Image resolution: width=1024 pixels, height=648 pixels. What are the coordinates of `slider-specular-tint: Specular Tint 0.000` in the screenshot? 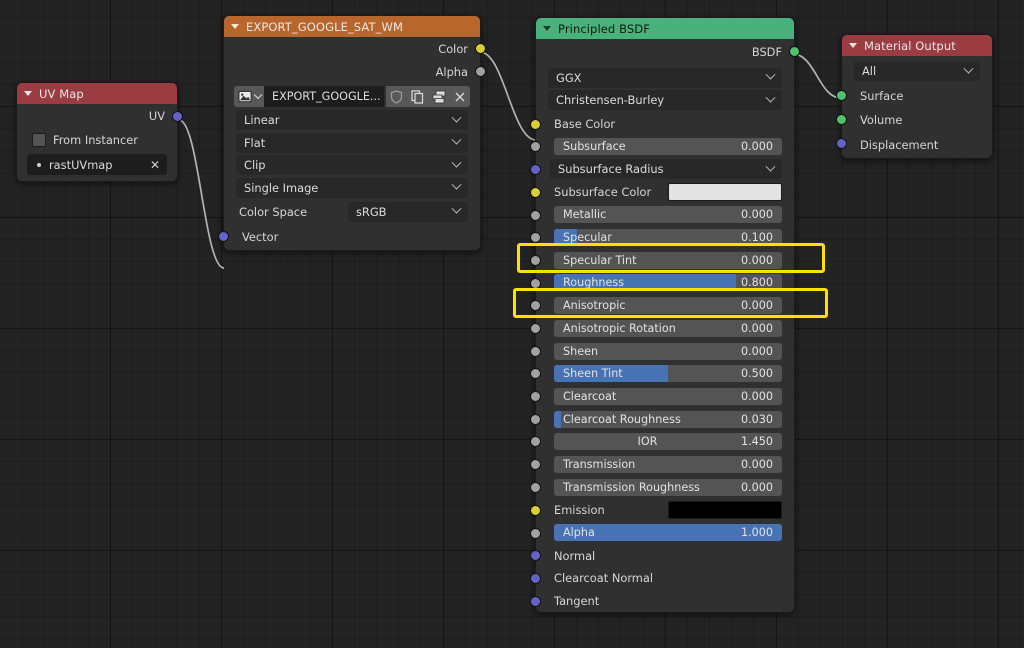 It's located at (668, 260).